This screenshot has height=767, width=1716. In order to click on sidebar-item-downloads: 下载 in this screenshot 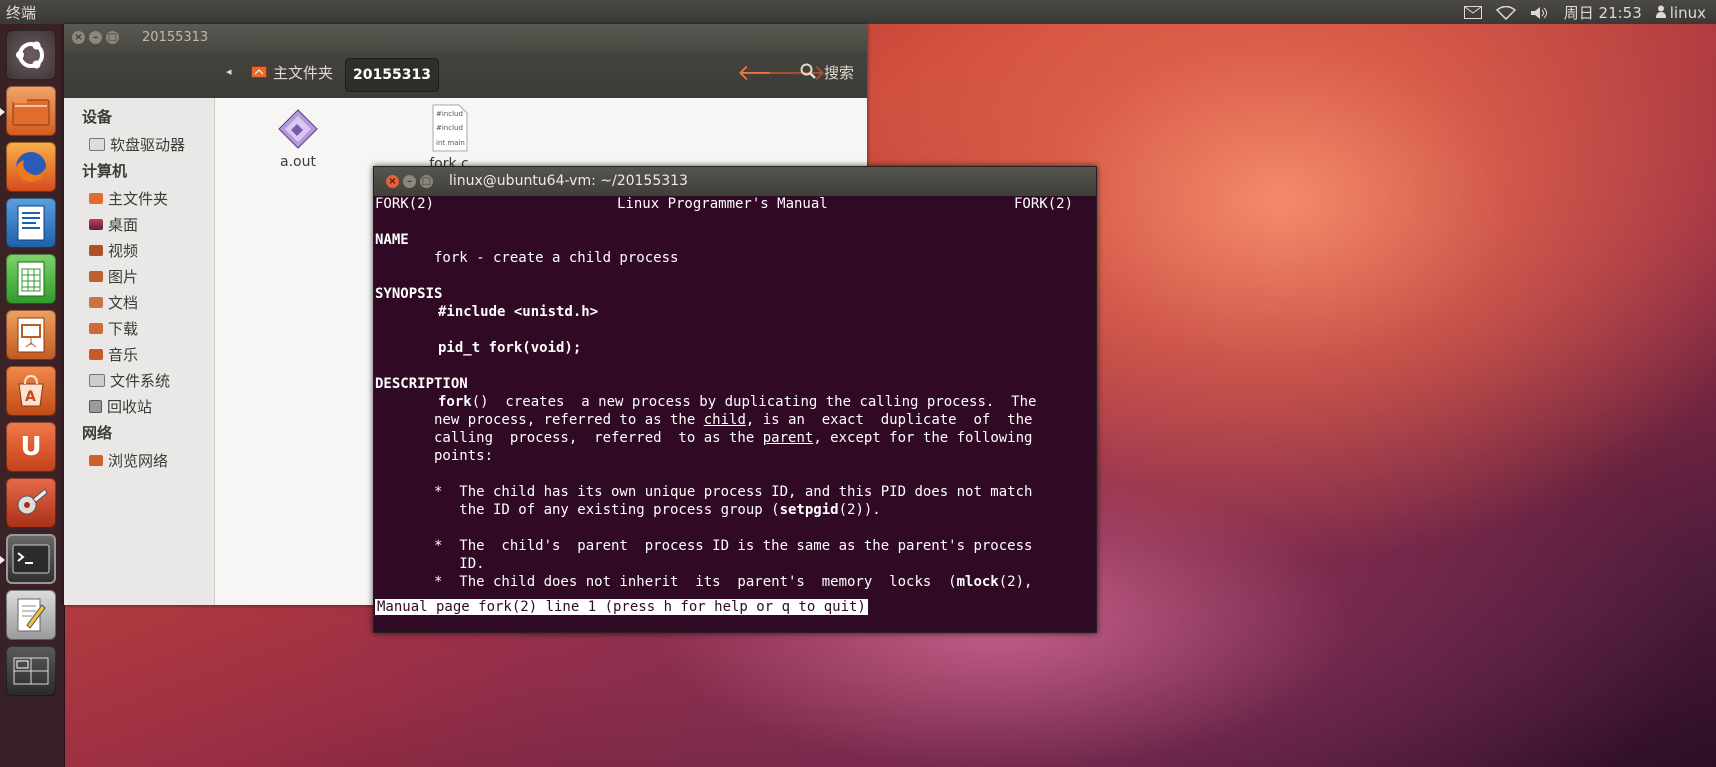, I will do `click(113, 328)`.